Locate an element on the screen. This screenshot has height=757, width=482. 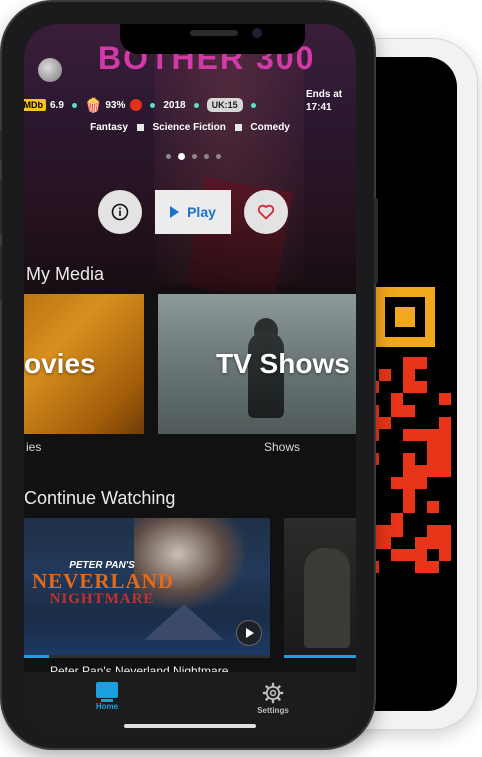
tile-caption: Shows is located at coordinates (282, 447).